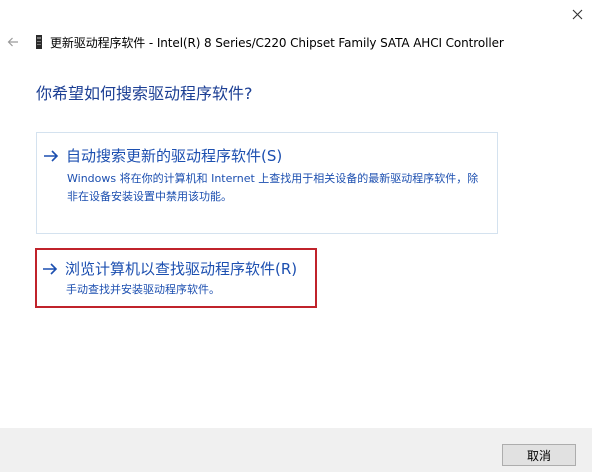  What do you see at coordinates (144, 93) in the screenshot?
I see `page-question: 你希望如何搜索驱动程序软件?` at bounding box center [144, 93].